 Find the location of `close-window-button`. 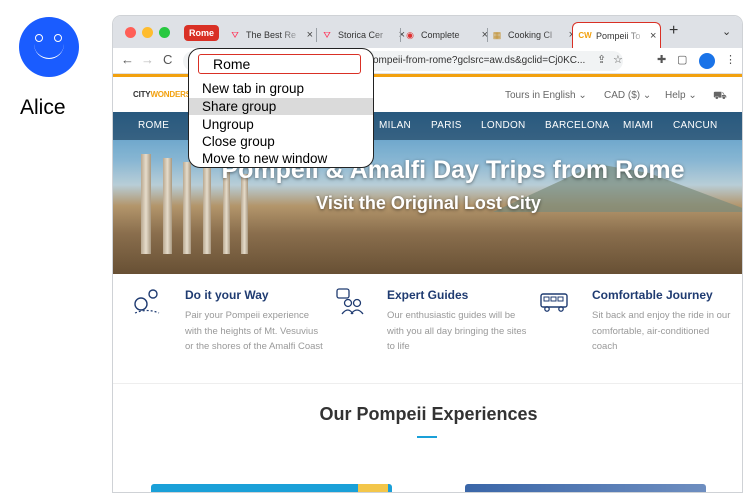

close-window-button is located at coordinates (130, 32).